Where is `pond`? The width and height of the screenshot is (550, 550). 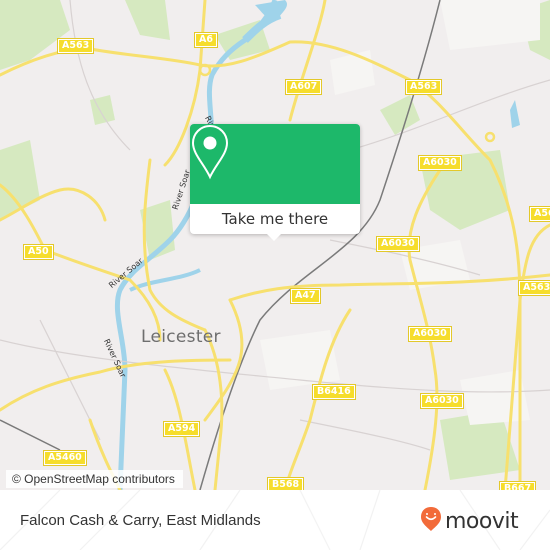 pond is located at coordinates (515, 114).